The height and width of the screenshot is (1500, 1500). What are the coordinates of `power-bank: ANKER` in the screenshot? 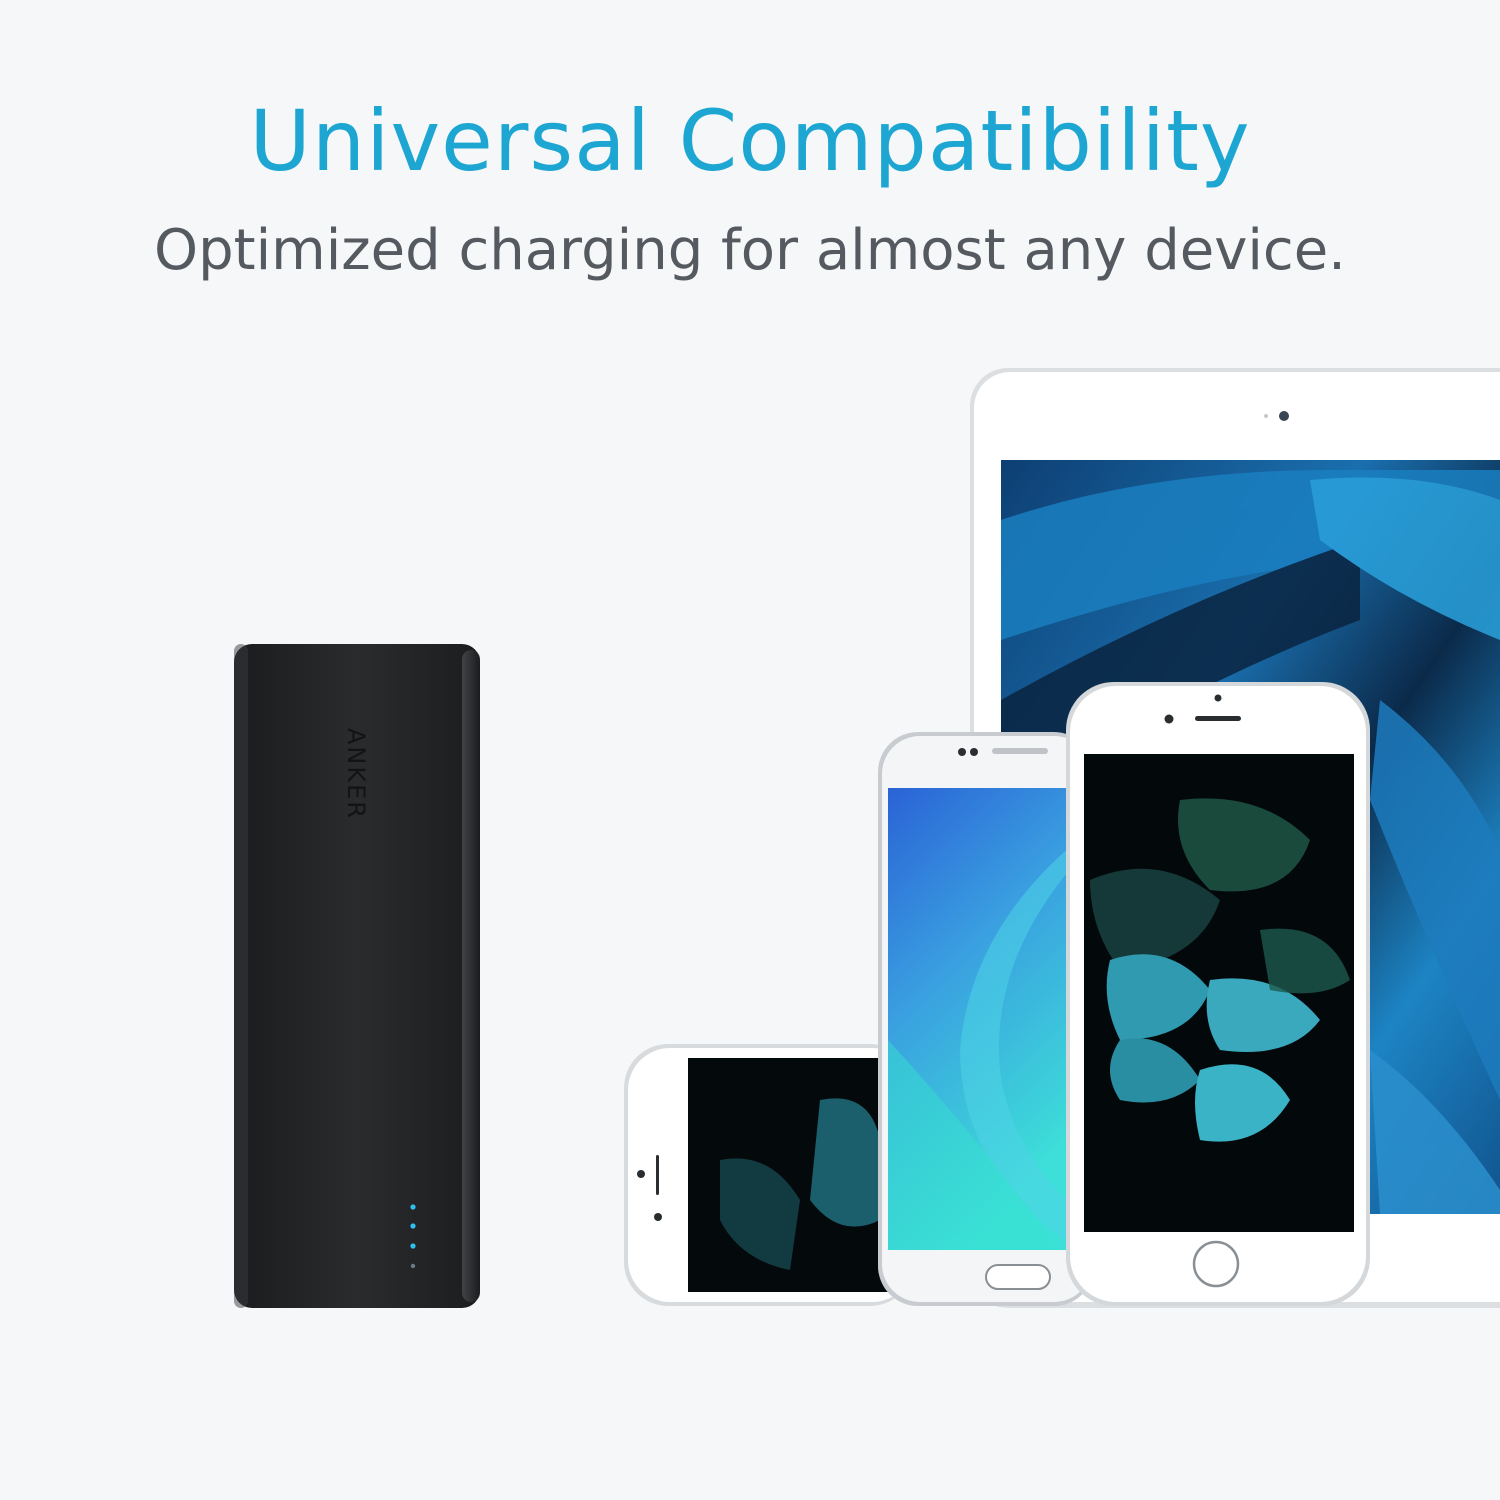 It's located at (357, 976).